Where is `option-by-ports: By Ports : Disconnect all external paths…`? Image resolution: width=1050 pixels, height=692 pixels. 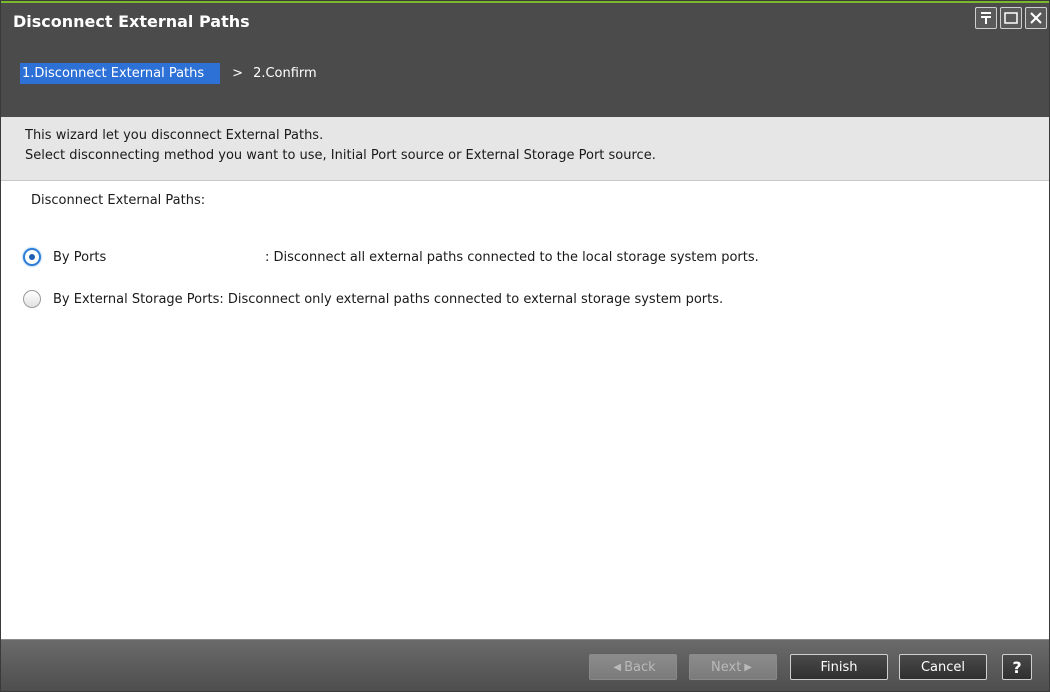 option-by-ports: By Ports : Disconnect all external paths… is located at coordinates (391, 257).